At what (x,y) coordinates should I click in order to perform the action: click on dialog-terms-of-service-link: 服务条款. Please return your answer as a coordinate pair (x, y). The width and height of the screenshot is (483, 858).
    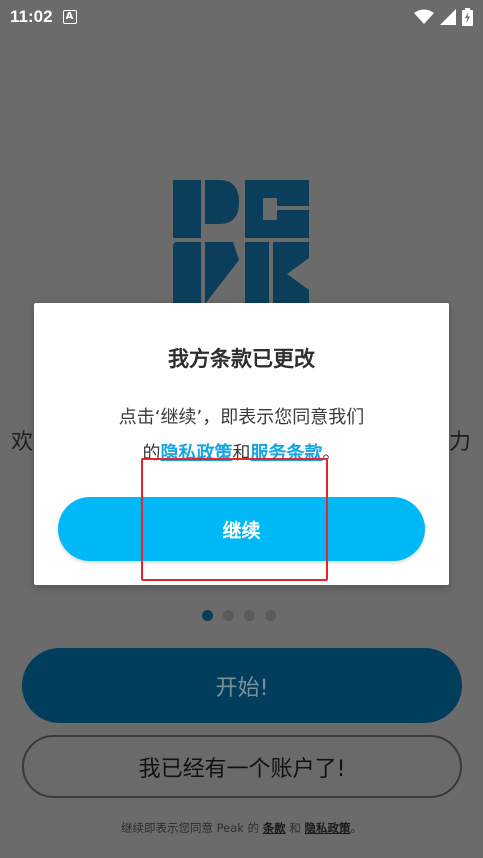
    Looking at the image, I should click on (287, 453).